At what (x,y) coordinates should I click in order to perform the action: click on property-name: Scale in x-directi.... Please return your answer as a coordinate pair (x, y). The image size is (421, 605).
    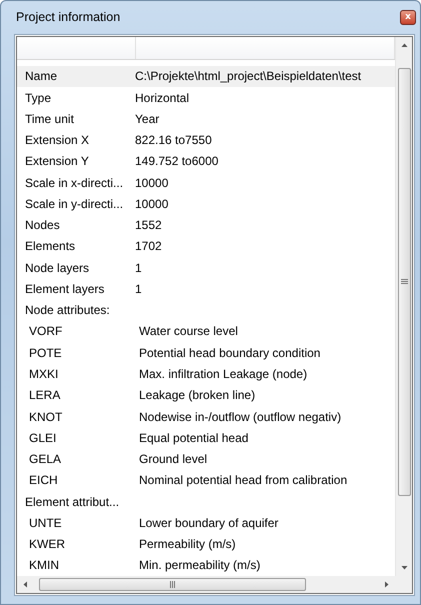
    Looking at the image, I should click on (74, 183).